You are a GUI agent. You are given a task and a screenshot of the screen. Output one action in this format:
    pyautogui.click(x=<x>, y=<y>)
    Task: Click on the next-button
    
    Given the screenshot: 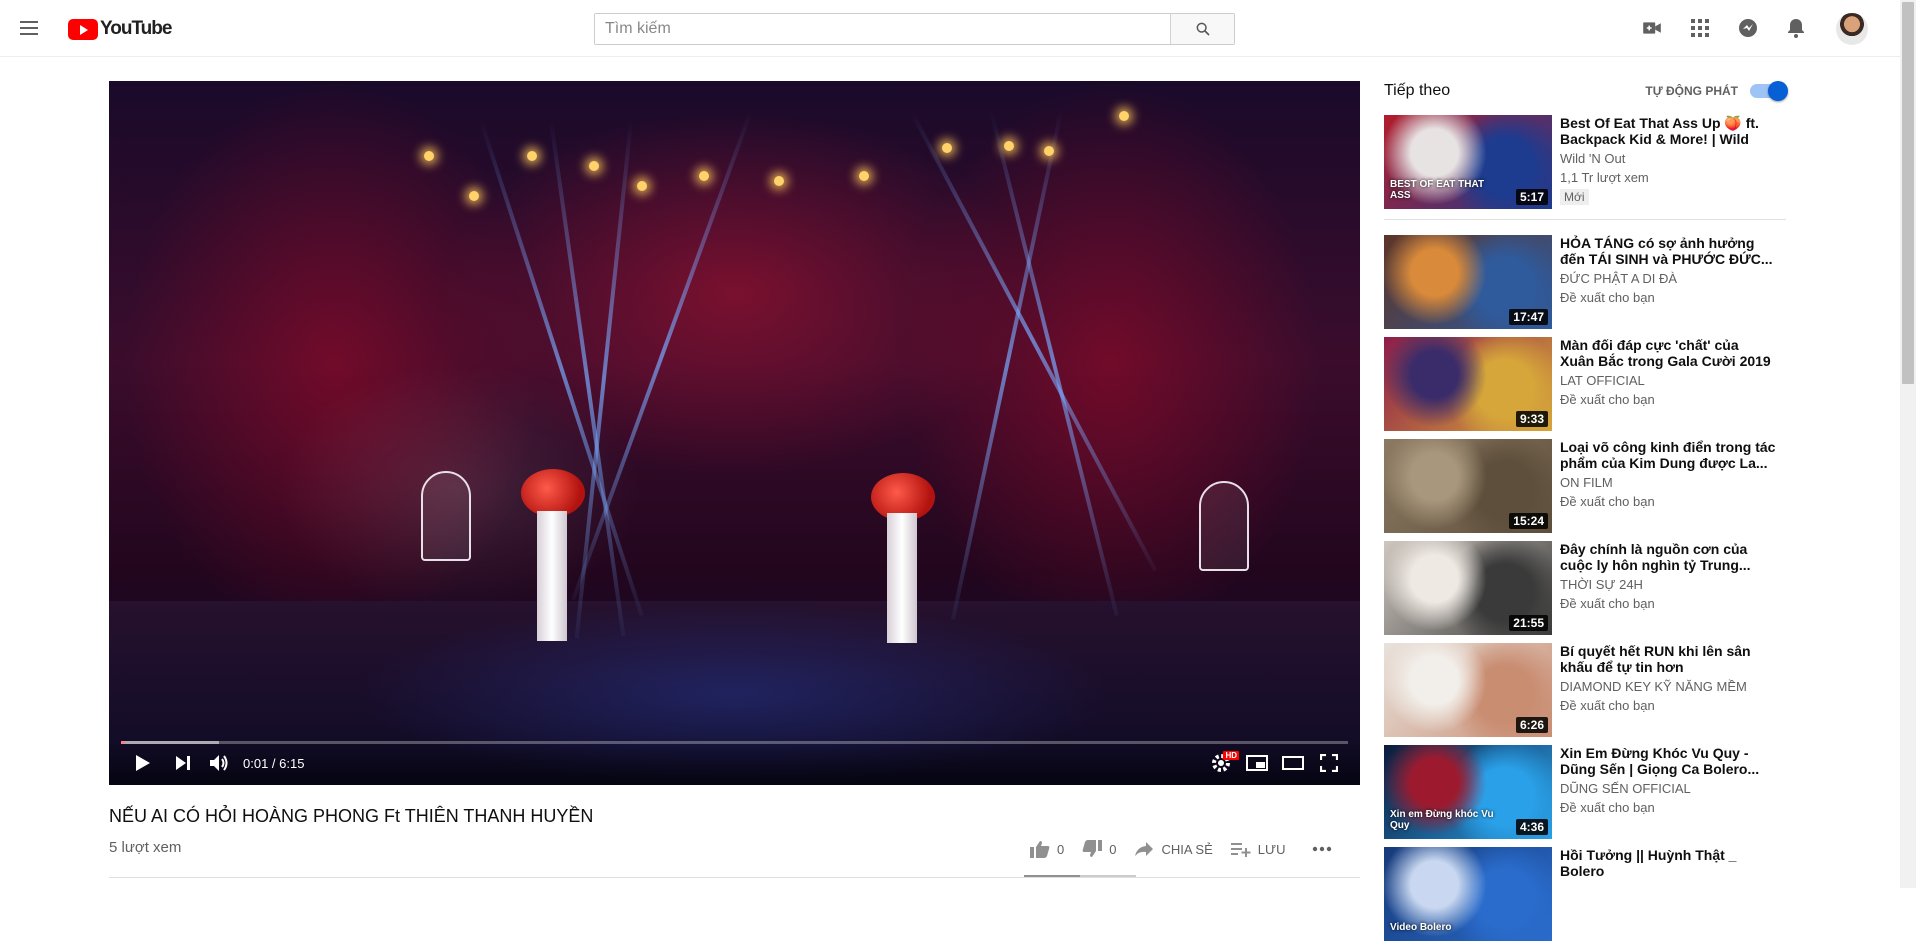 What is the action you would take?
    pyautogui.click(x=183, y=763)
    